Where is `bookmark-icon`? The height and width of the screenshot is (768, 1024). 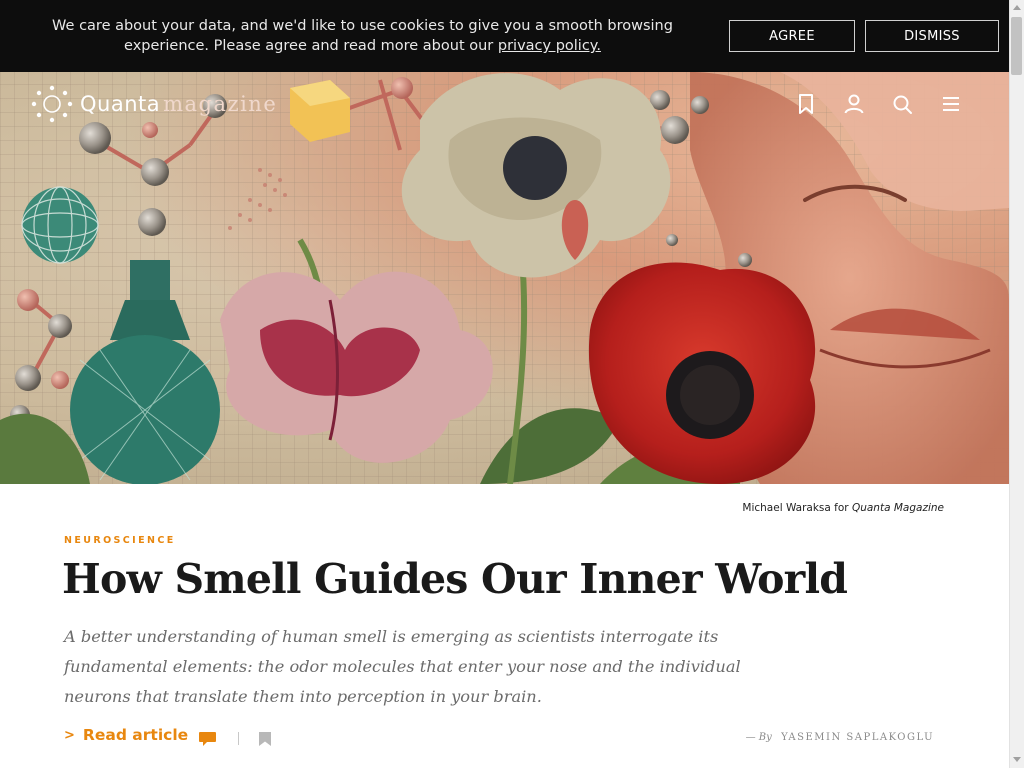
bookmark-icon is located at coordinates (806, 104).